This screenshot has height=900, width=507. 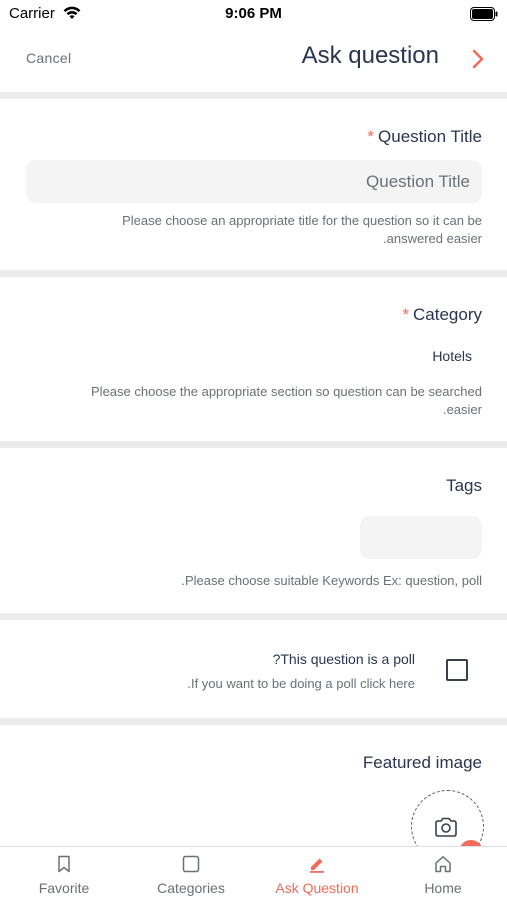 What do you see at coordinates (457, 670) in the screenshot?
I see `poll-checkbox` at bounding box center [457, 670].